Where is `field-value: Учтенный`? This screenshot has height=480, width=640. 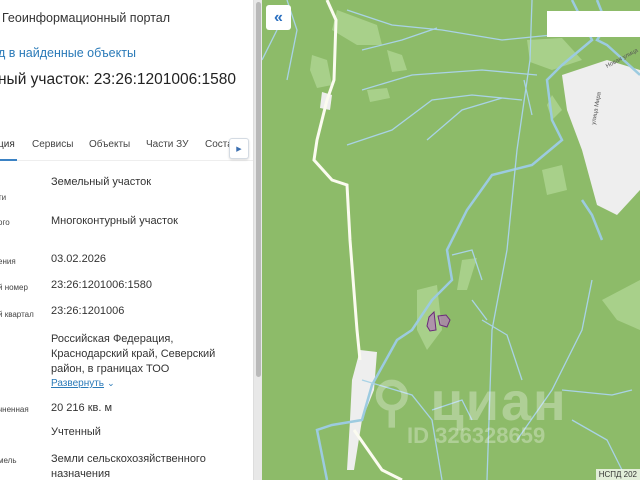 field-value: Учтенный is located at coordinates (76, 432).